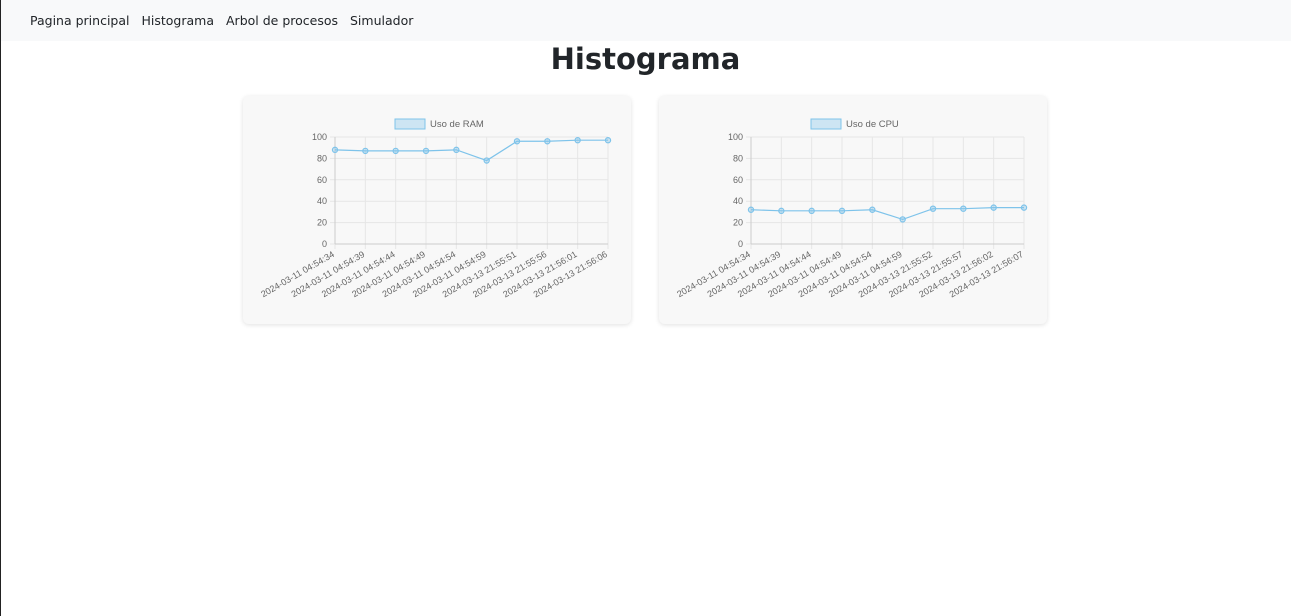 The height and width of the screenshot is (616, 1291). Describe the element at coordinates (324, 244) in the screenshot. I see `ram-y-tick-label: 0` at that location.